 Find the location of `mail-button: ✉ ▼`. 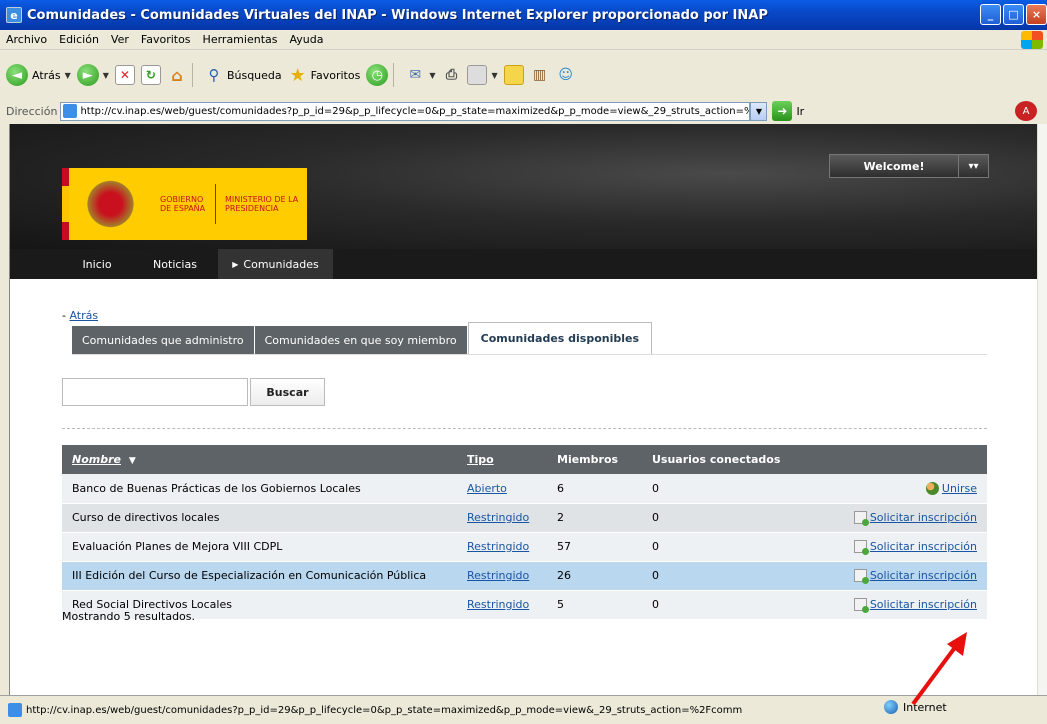

mail-button: ✉ ▼ is located at coordinates (420, 75).